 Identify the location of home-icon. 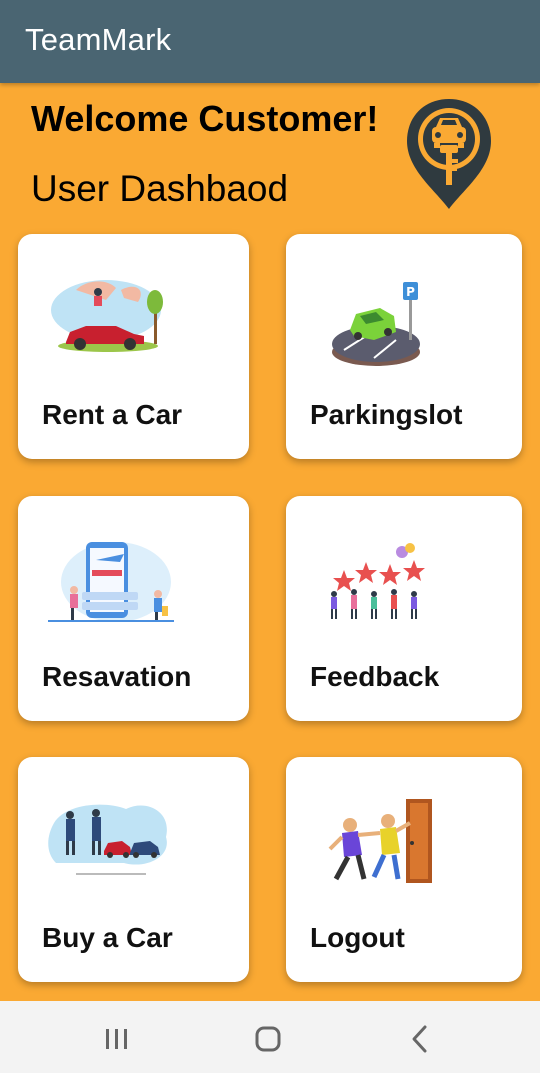
(268, 1039).